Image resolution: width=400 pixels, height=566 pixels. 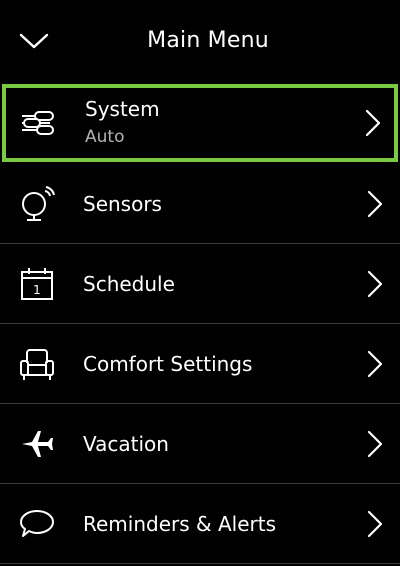 I want to click on armchair-icon, so click(x=37, y=364).